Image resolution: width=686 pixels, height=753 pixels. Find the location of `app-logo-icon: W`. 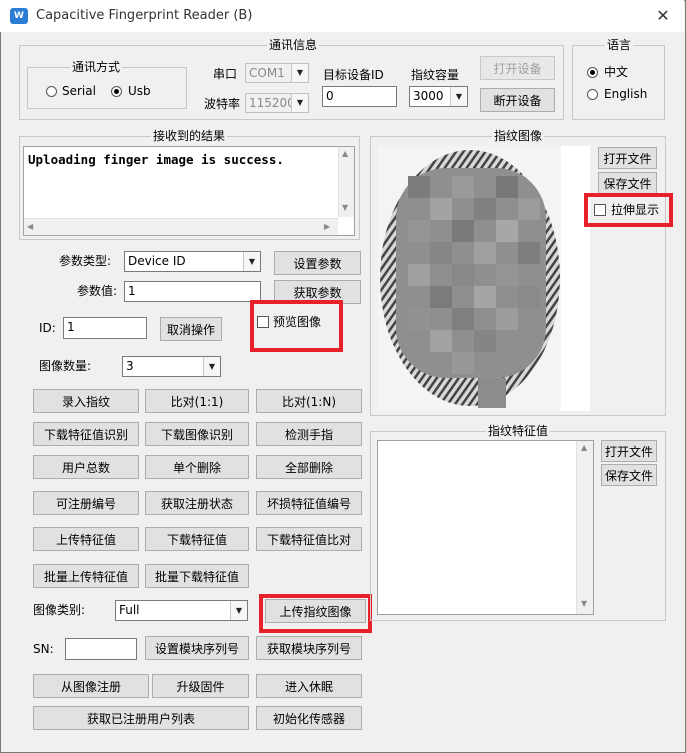

app-logo-icon: W is located at coordinates (19, 16).